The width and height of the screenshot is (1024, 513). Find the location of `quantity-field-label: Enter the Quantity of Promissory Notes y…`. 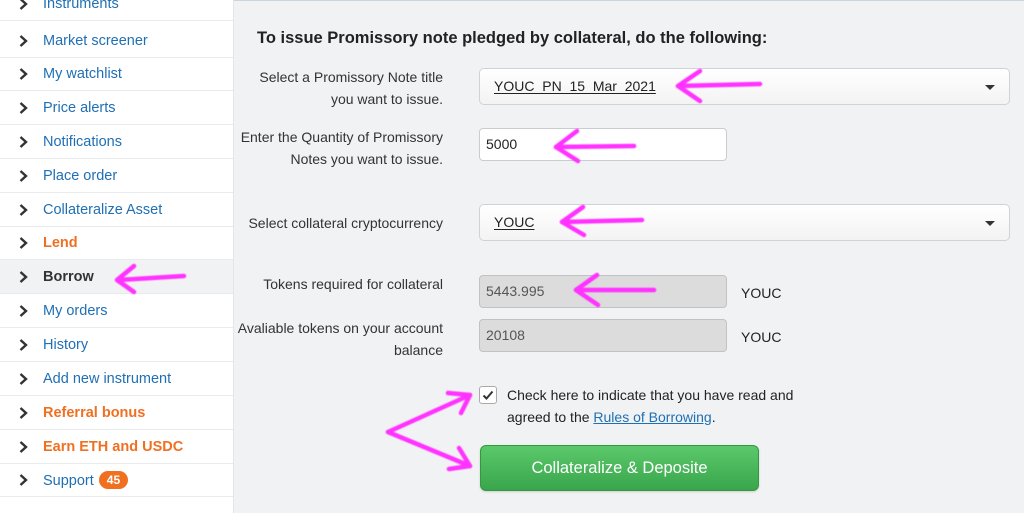

quantity-field-label: Enter the Quantity of Promissory Notes y… is located at coordinates (341, 148).